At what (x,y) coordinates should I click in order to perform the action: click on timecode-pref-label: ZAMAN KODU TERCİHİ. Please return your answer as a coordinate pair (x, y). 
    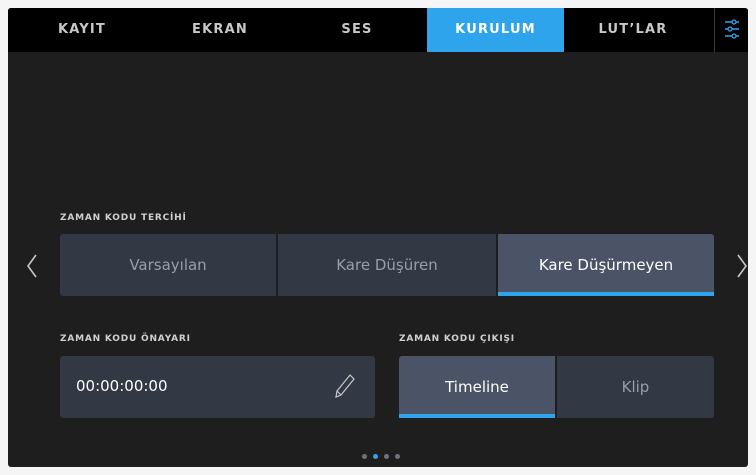
    Looking at the image, I should click on (123, 218).